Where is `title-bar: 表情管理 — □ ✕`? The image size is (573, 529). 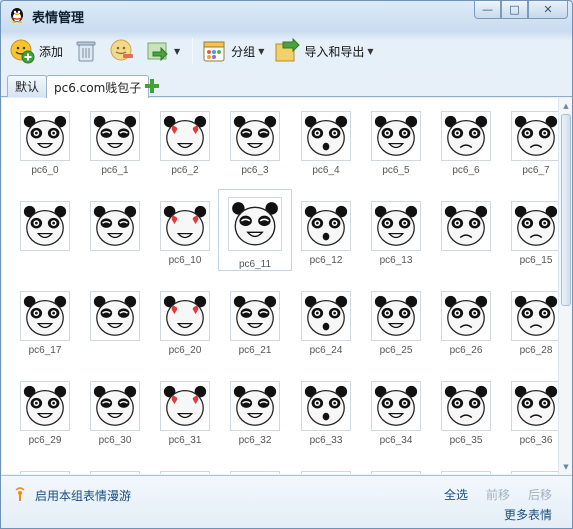
title-bar: 表情管理 — □ ✕ is located at coordinates (286, 15).